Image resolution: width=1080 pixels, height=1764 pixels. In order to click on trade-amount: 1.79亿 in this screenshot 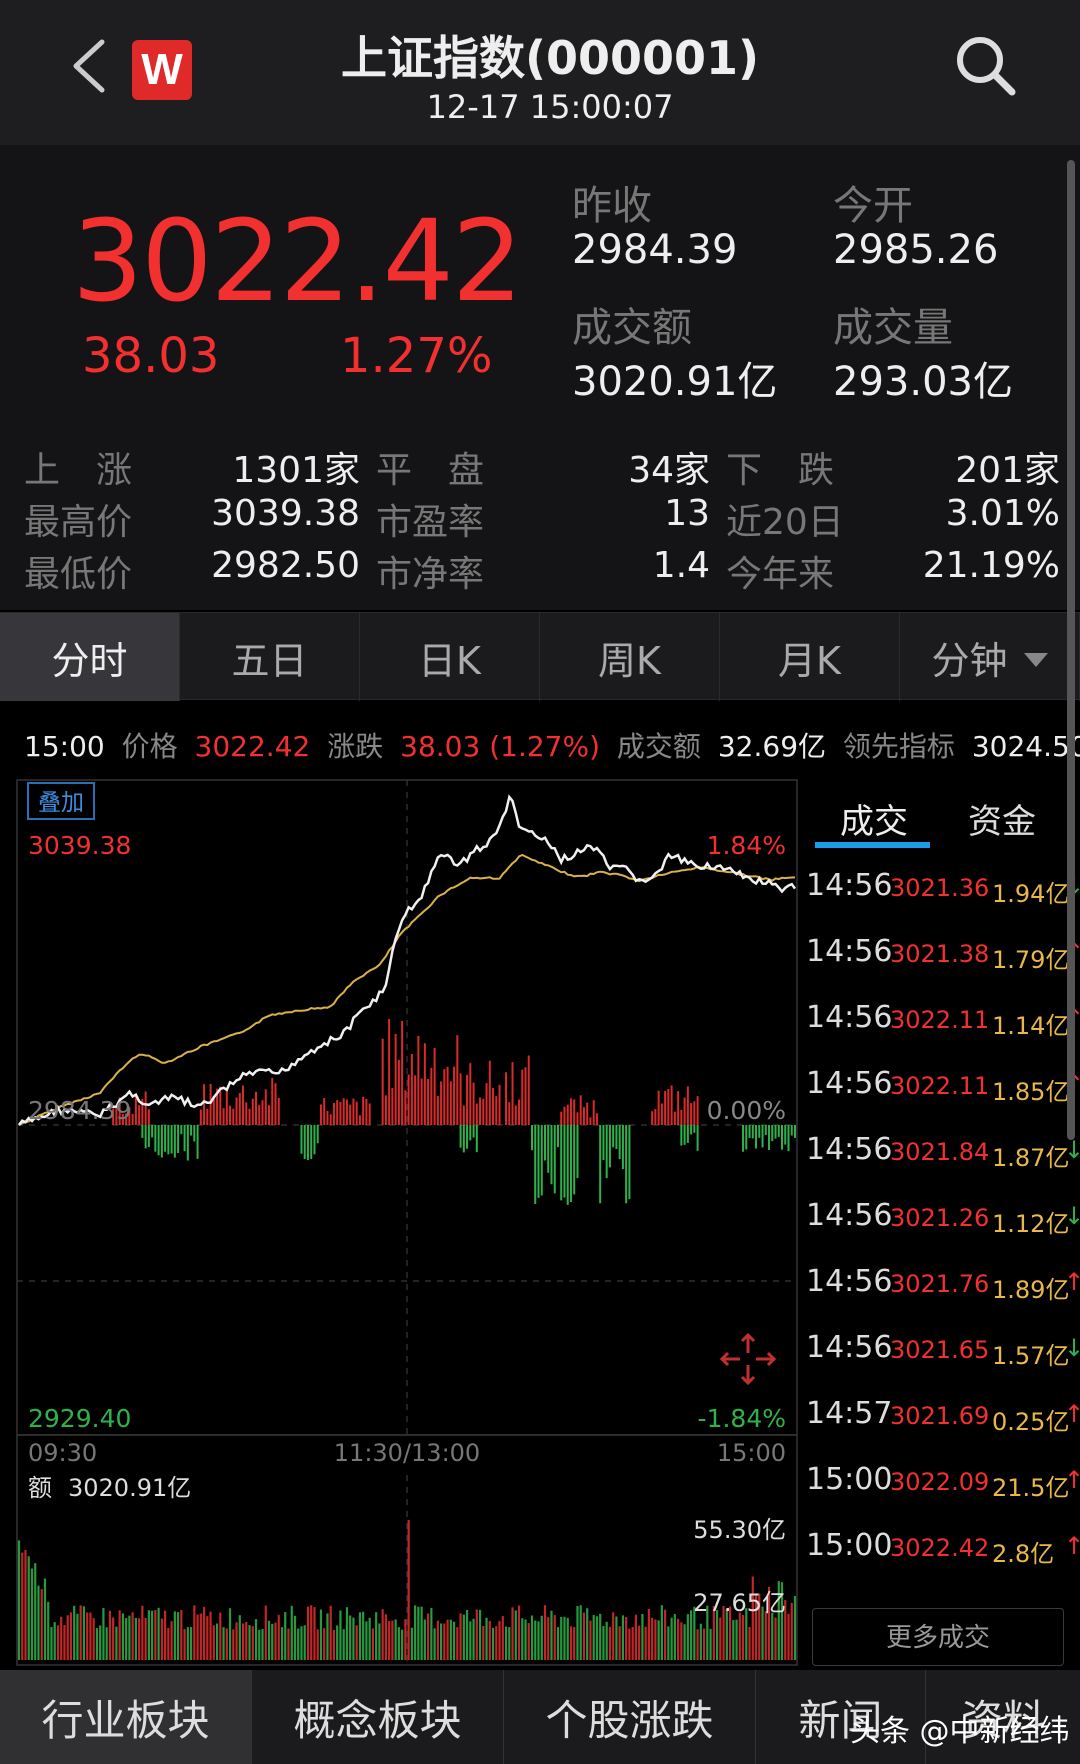, I will do `click(1031, 960)`.